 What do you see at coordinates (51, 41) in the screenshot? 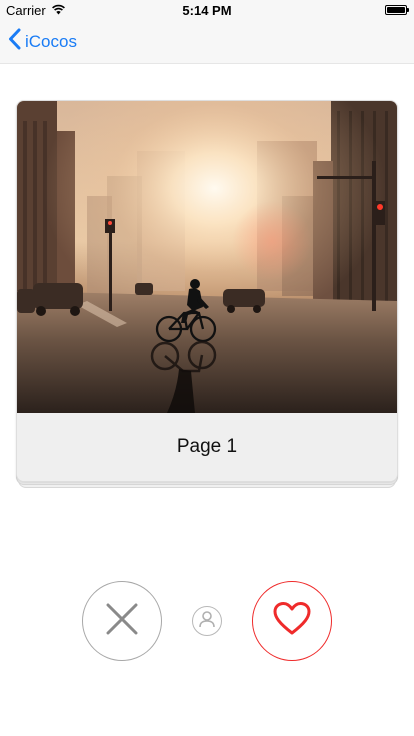
I see `back-label: iCocos` at bounding box center [51, 41].